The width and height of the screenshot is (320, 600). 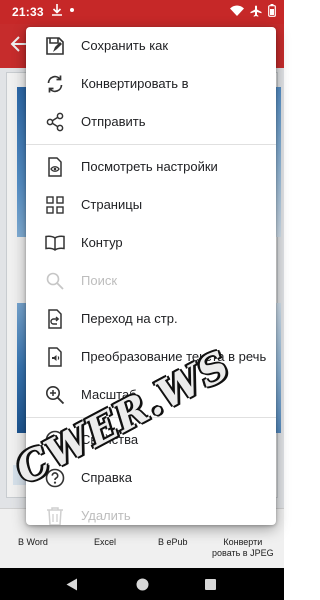 What do you see at coordinates (151, 243) in the screenshot?
I see `menu-item-outline: Контур` at bounding box center [151, 243].